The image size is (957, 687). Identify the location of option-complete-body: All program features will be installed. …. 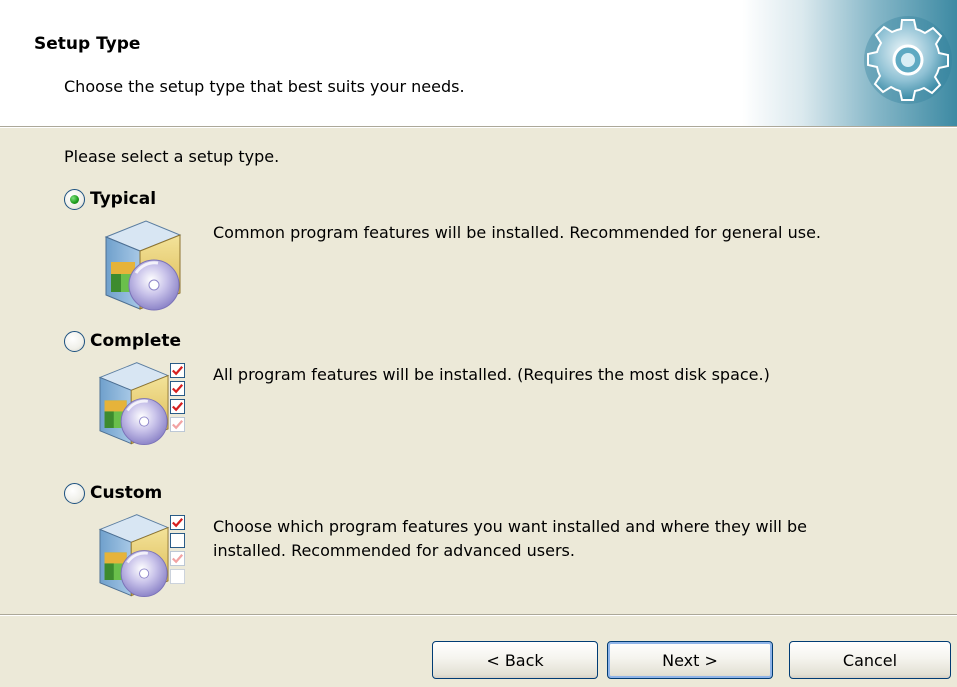
(527, 409).